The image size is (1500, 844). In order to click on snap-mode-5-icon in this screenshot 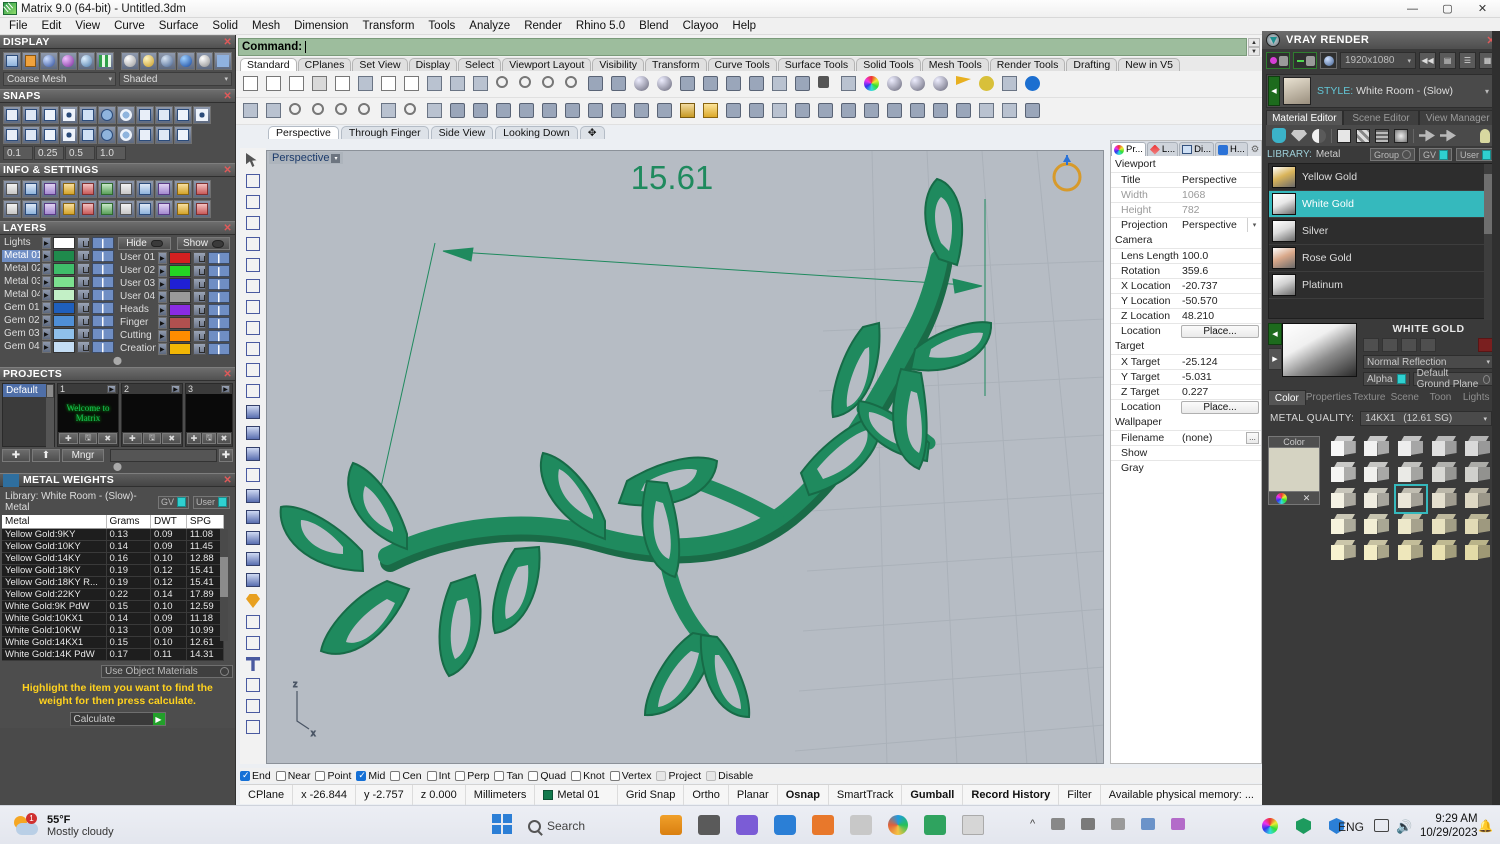, I will do `click(88, 135)`.